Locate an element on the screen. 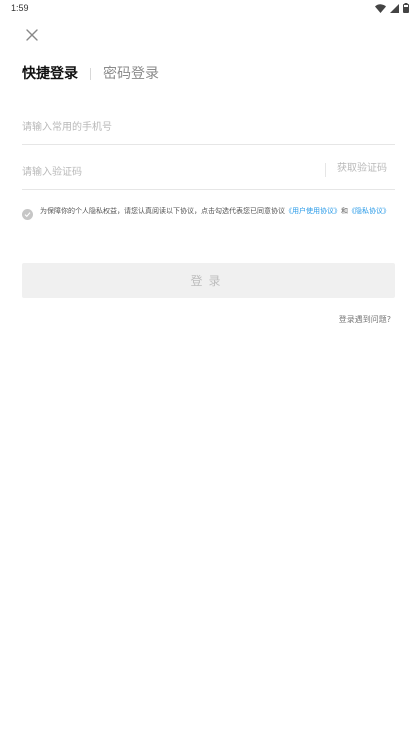 The height and width of the screenshot is (741, 417). agreement-statement: 为保障你的个人隐私权益，请您认真阅读以下协议，点击勾选代表您已同意协议 is located at coordinates (162, 211).